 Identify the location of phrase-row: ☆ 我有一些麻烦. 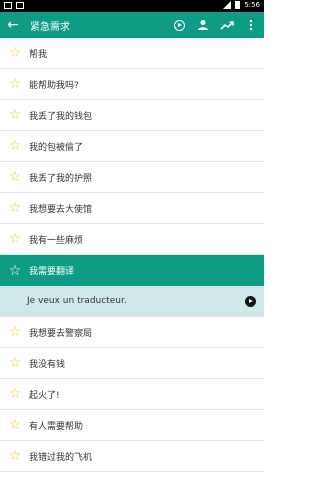
(132, 239).